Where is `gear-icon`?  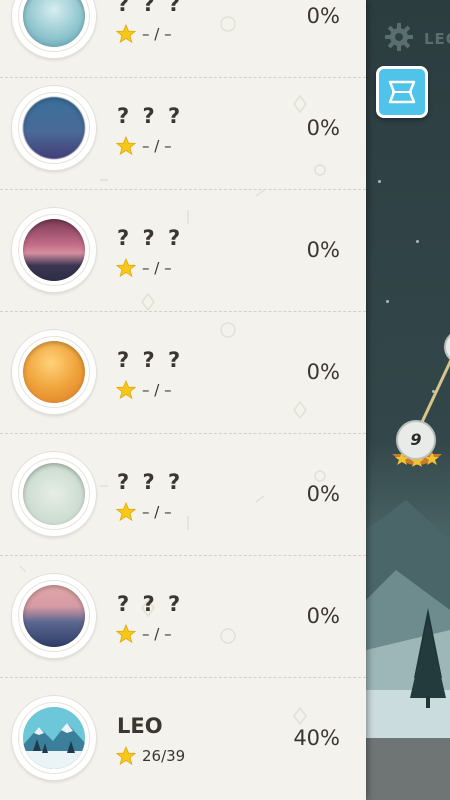
gear-icon is located at coordinates (399, 37).